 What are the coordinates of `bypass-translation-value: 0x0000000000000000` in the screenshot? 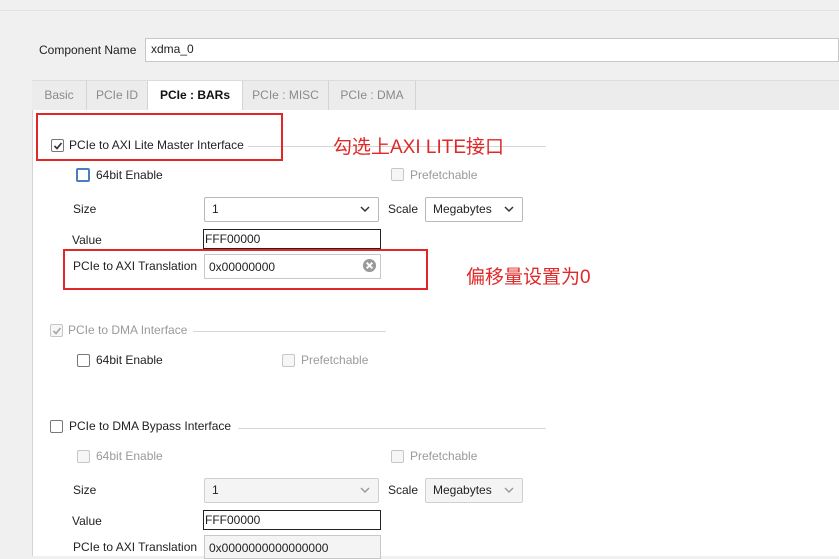 It's located at (269, 548).